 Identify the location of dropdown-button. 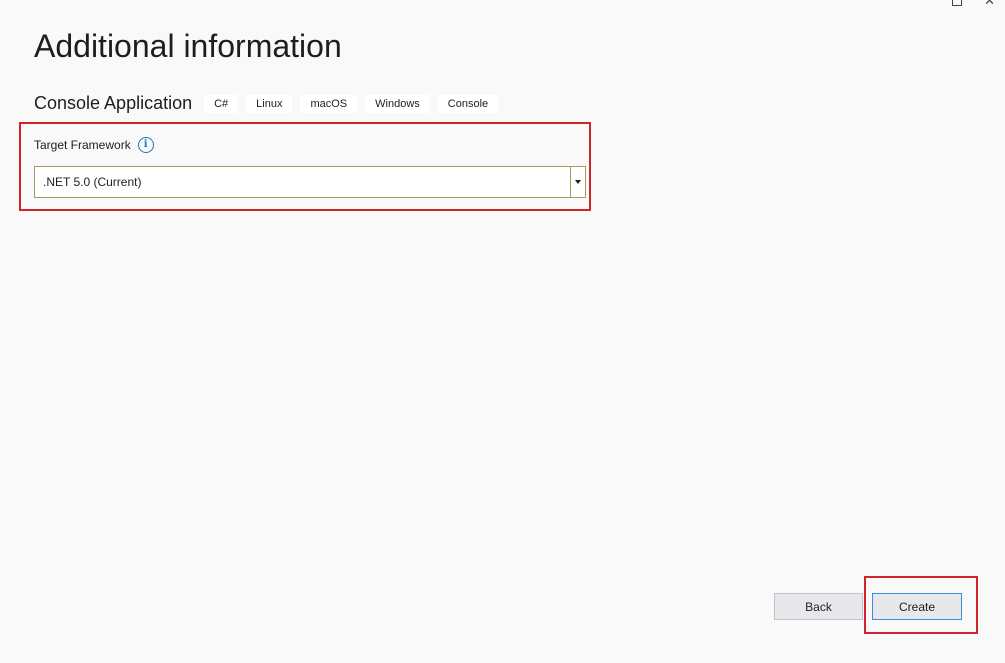
(577, 182).